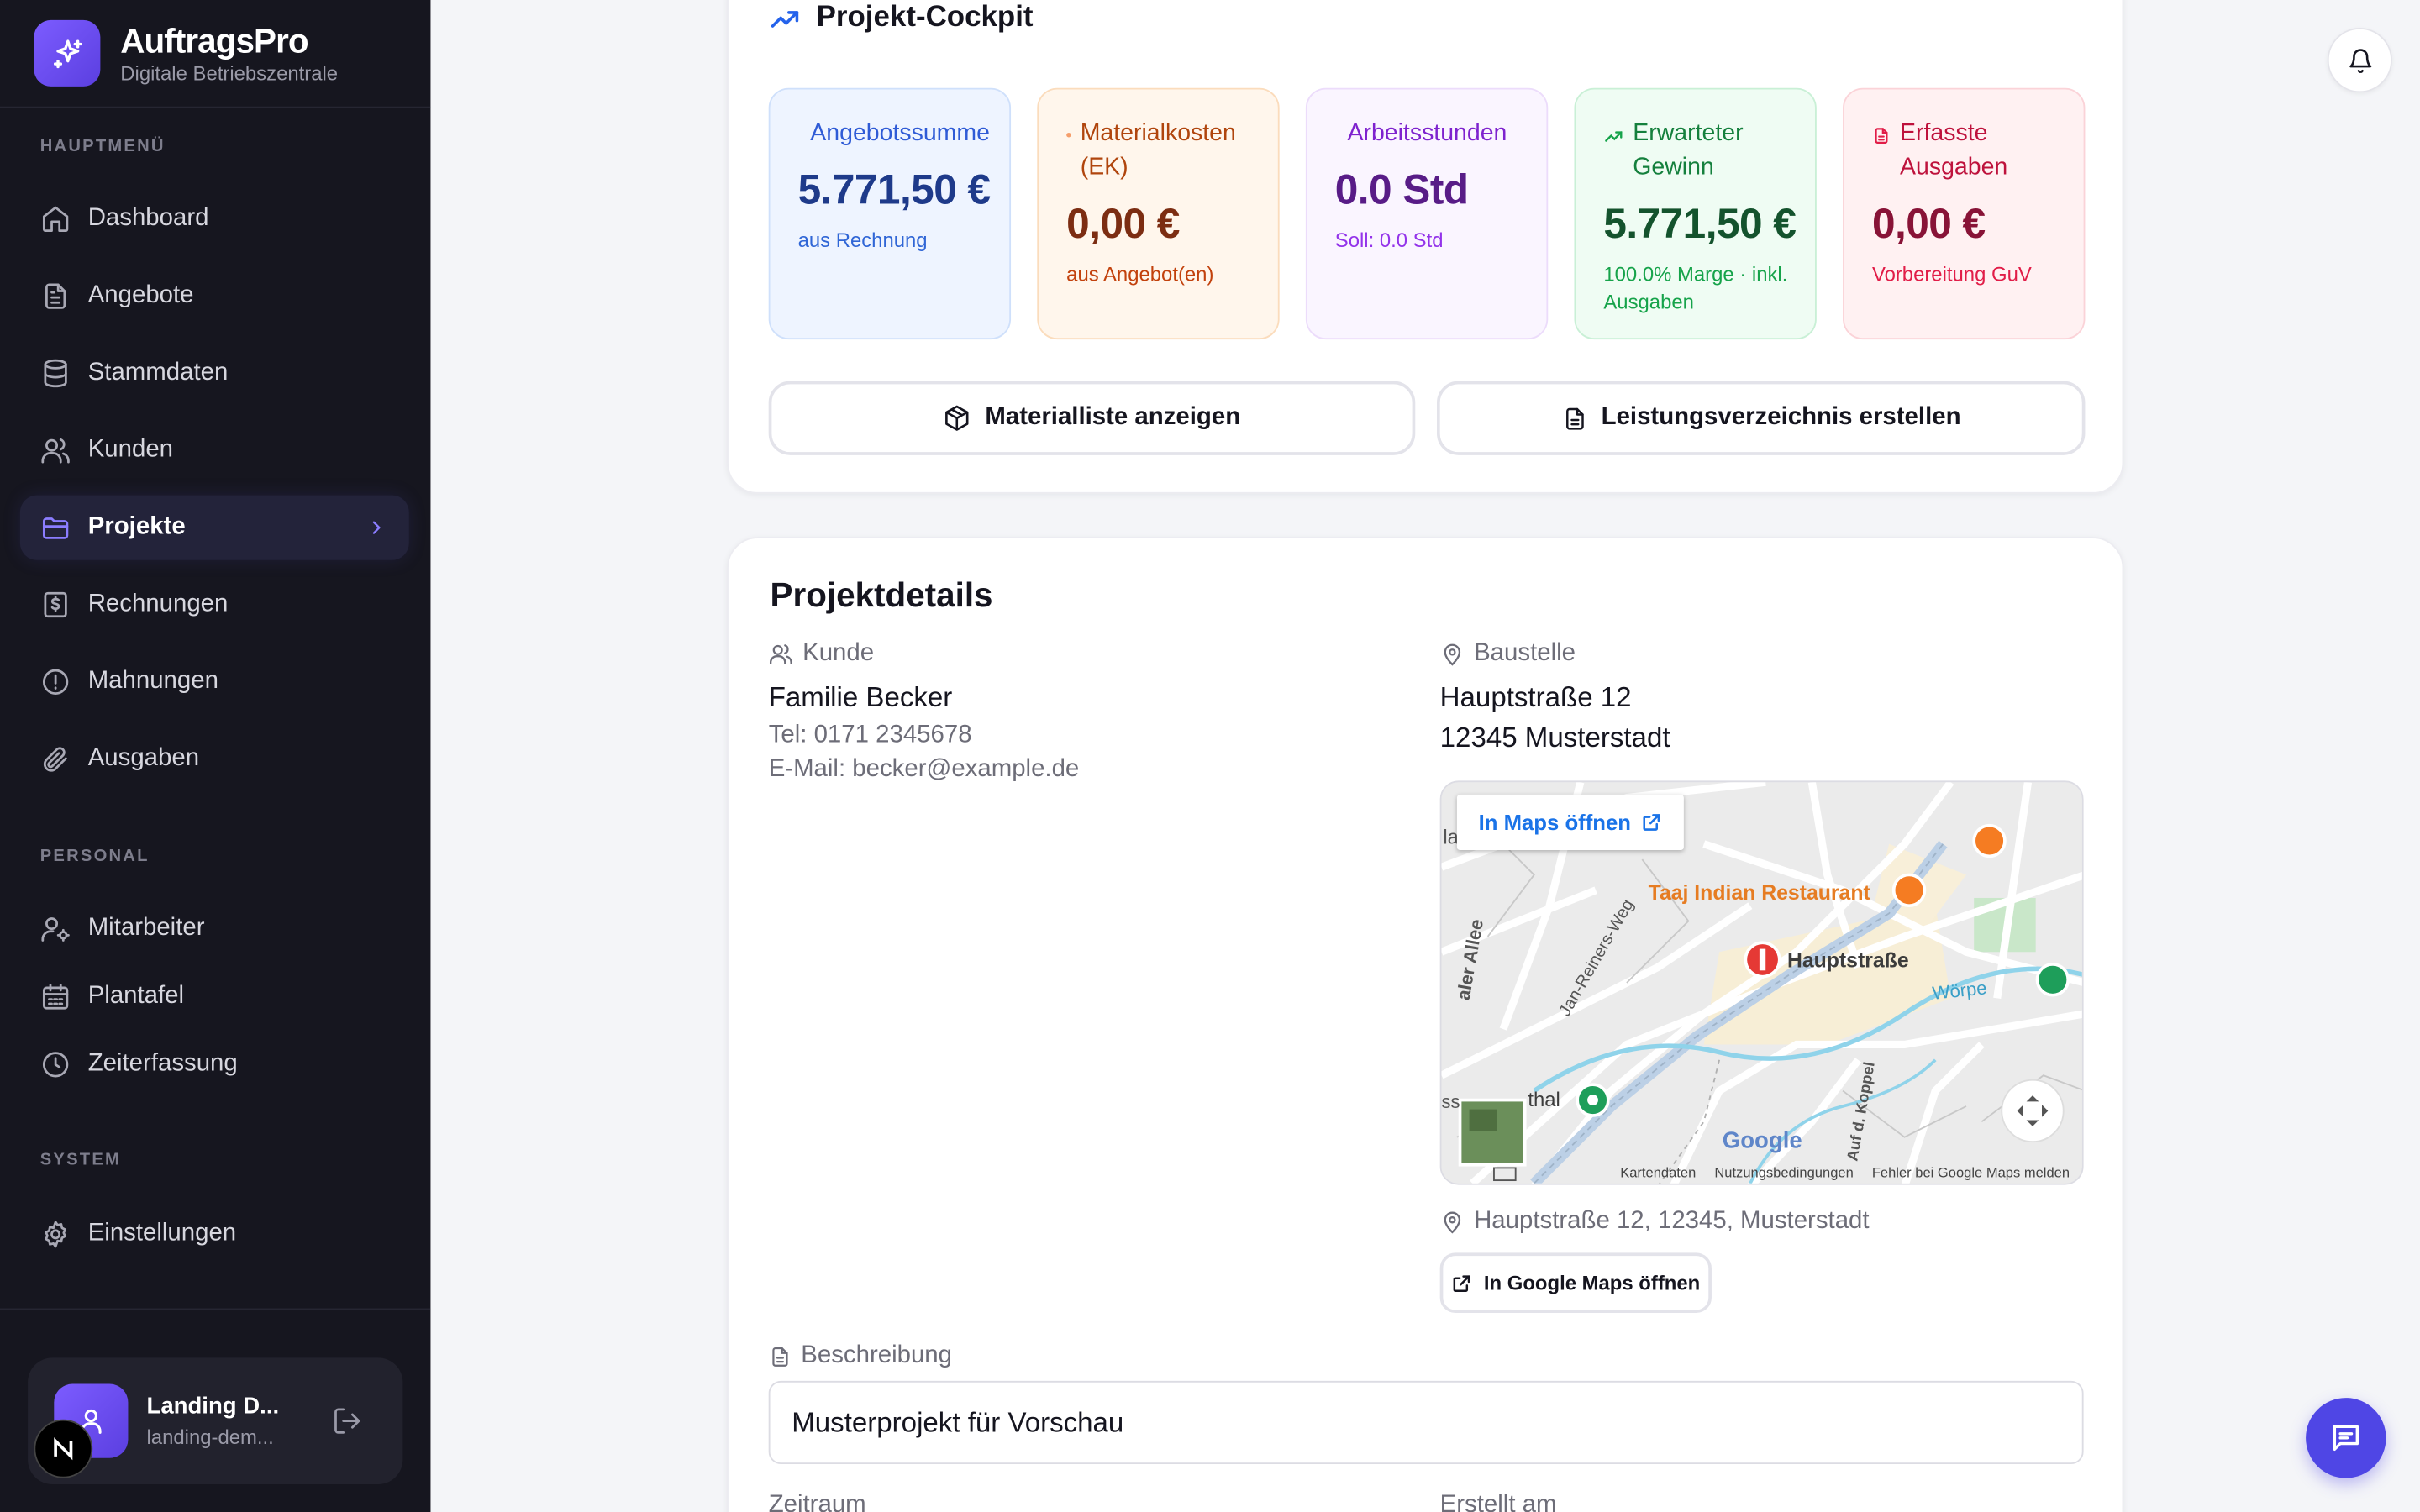 The height and width of the screenshot is (1512, 2420). What do you see at coordinates (890, 213) in the screenshot?
I see `metric-angebotssumme: Angebotssumme 5.771,50 € aus Rechnung` at bounding box center [890, 213].